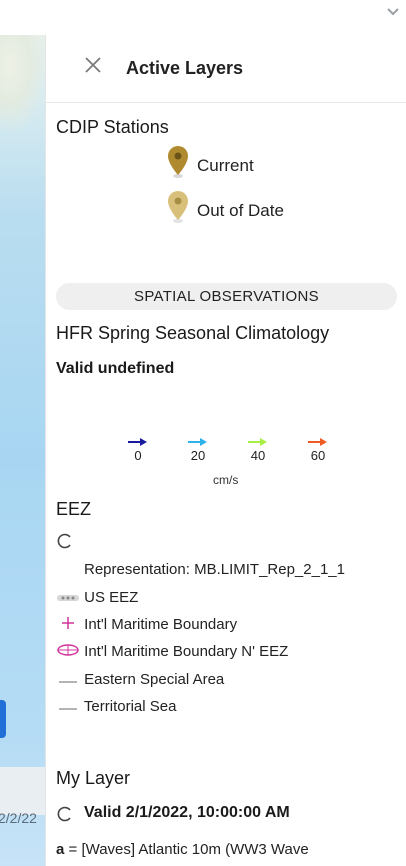 Image resolution: width=406 pixels, height=866 pixels. I want to click on panel-header: Active Layers, so click(226, 69).